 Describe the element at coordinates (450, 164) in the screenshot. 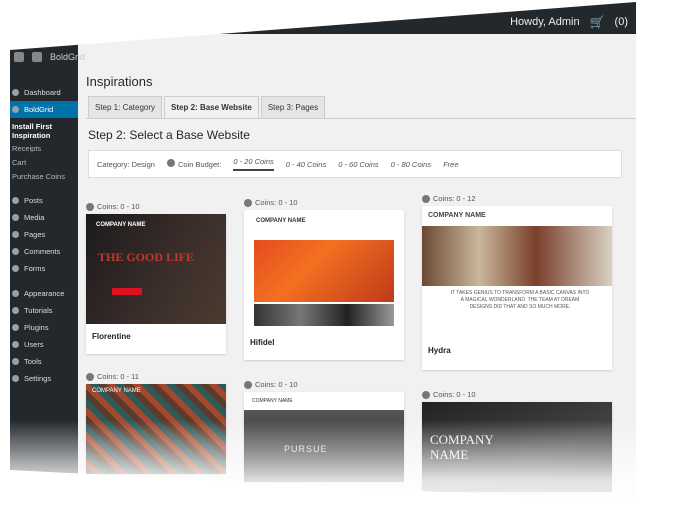

I see `budget-option-free: Free` at that location.